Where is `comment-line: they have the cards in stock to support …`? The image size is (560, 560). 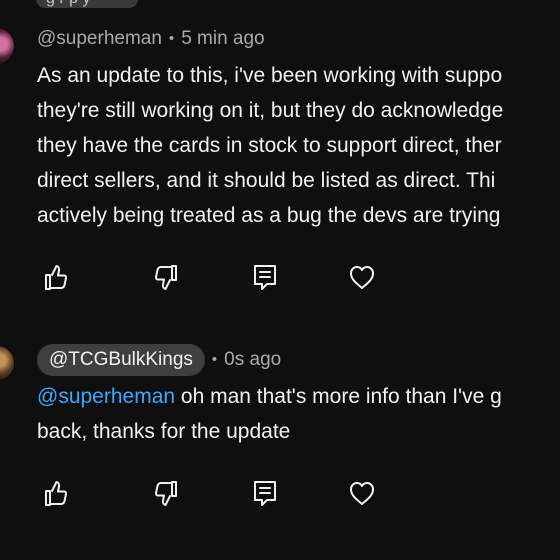
comment-line: they have the cards in stock to support … is located at coordinates (269, 145).